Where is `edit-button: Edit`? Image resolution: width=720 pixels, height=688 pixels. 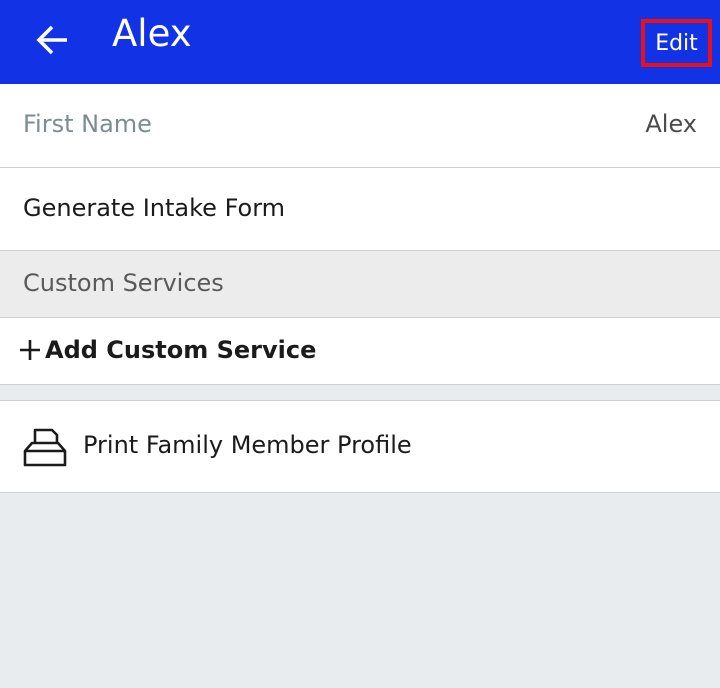 edit-button: Edit is located at coordinates (676, 43).